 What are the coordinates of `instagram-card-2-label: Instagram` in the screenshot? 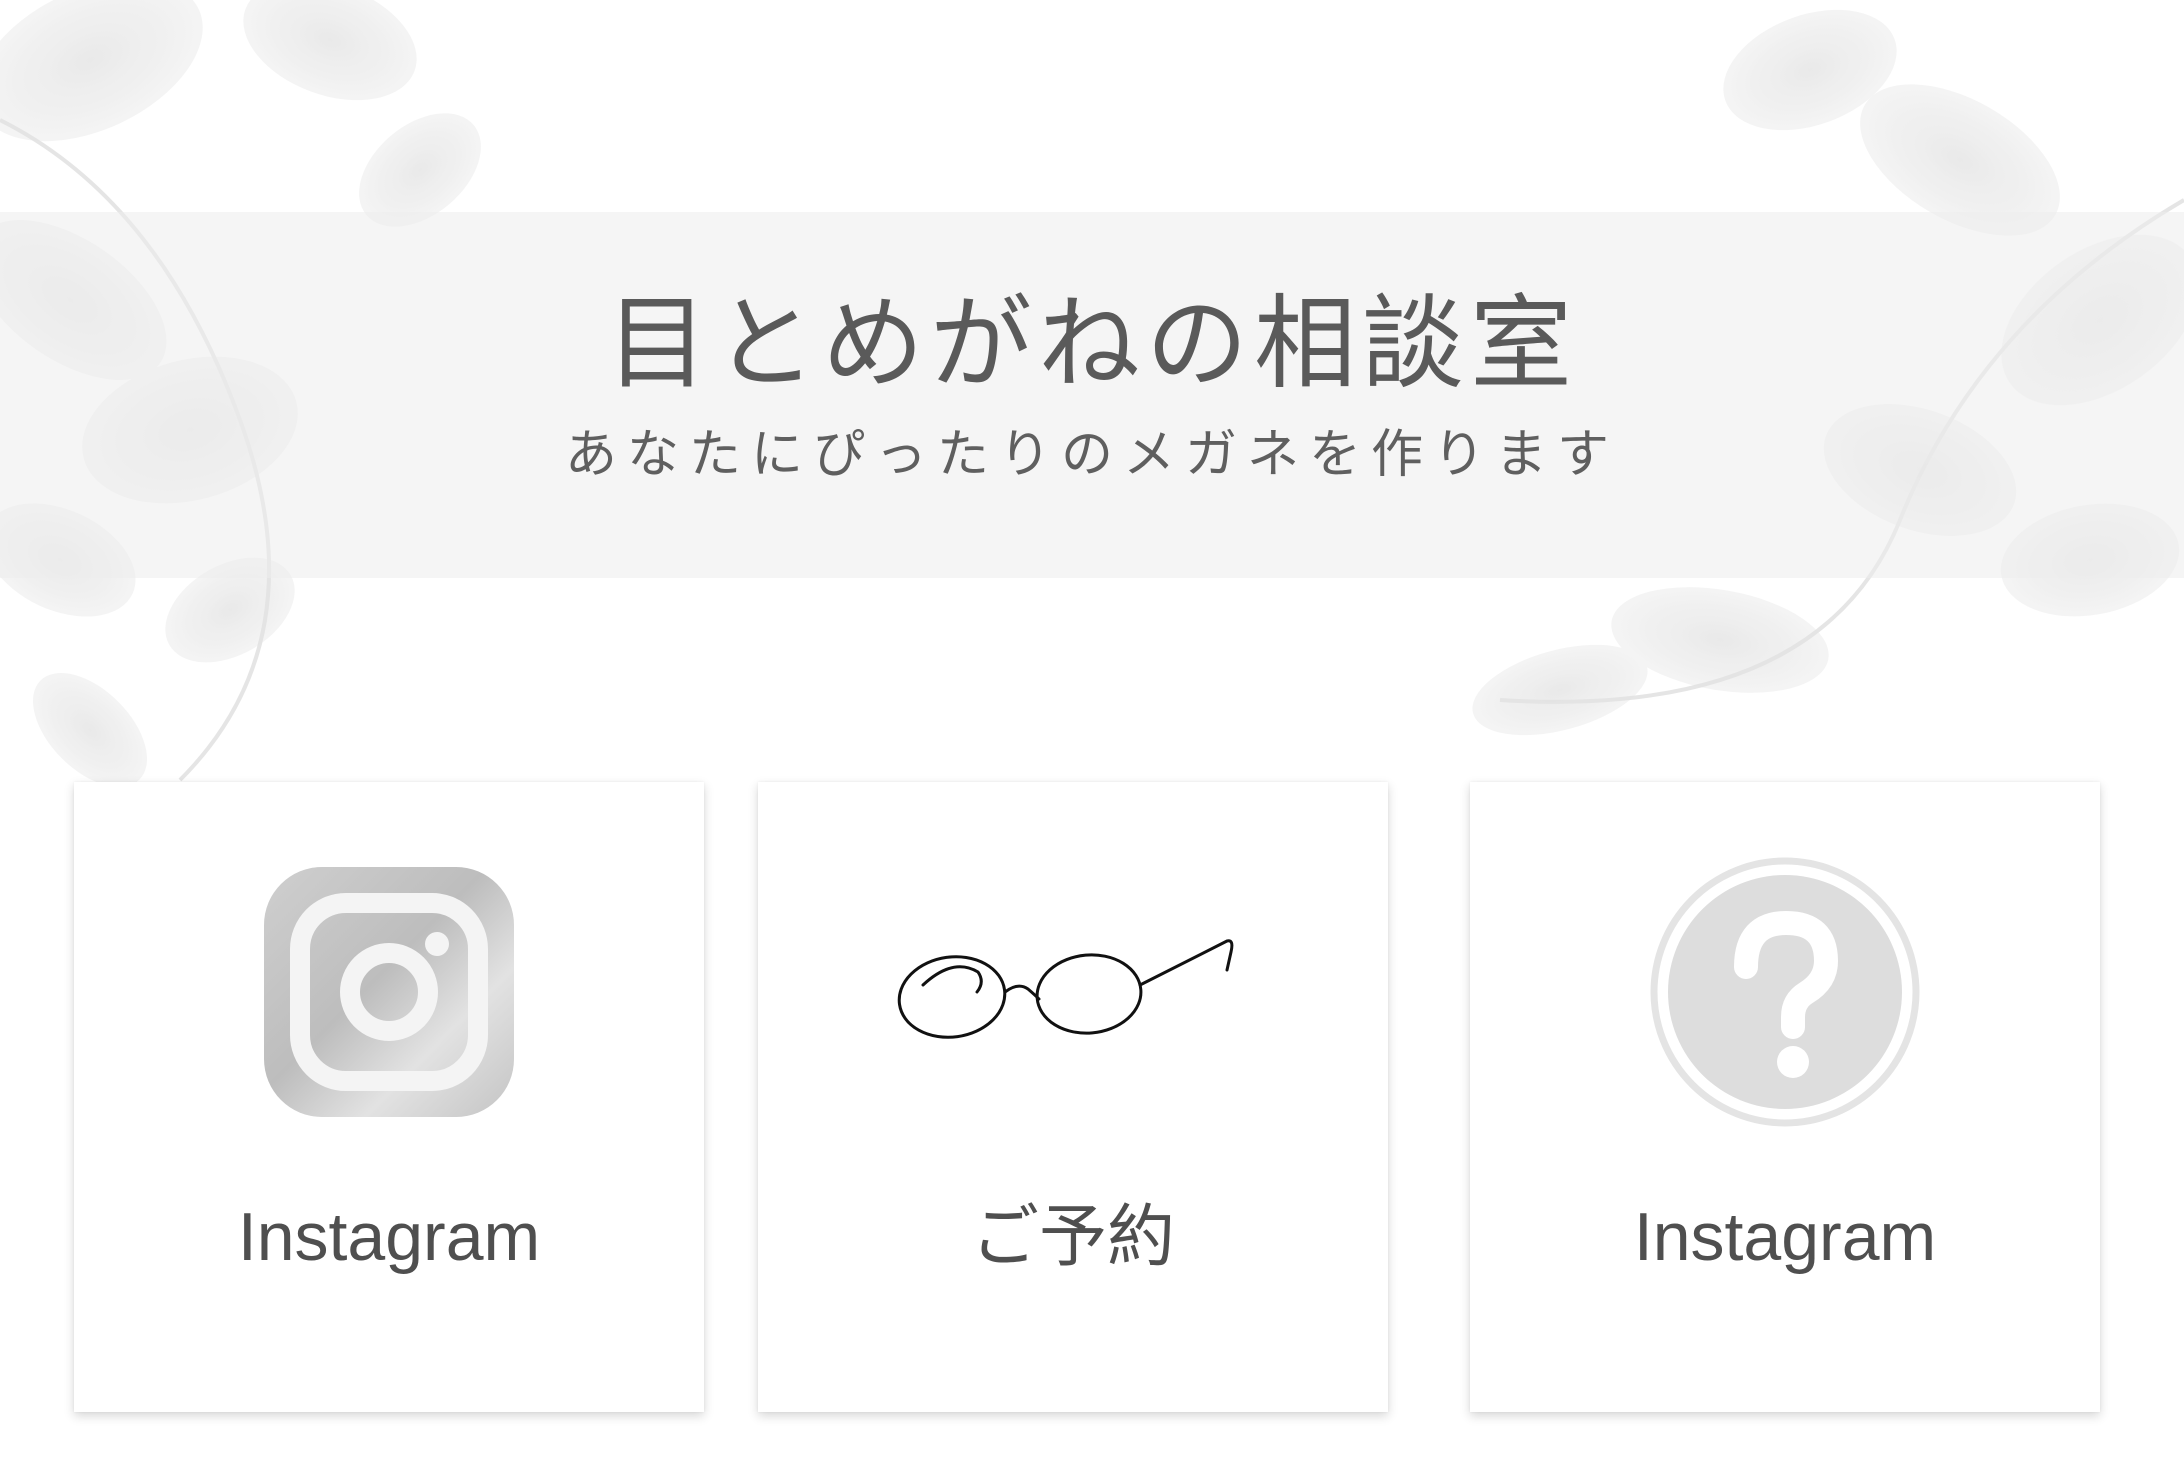 It's located at (1785, 1237).